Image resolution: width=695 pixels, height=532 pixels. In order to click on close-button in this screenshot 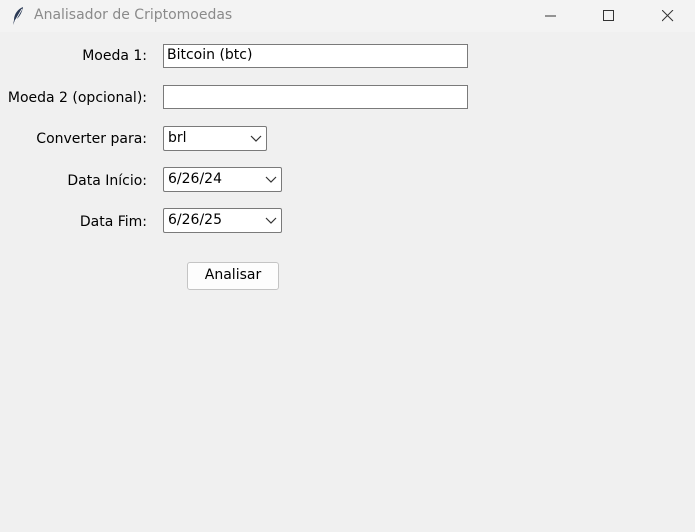, I will do `click(668, 16)`.